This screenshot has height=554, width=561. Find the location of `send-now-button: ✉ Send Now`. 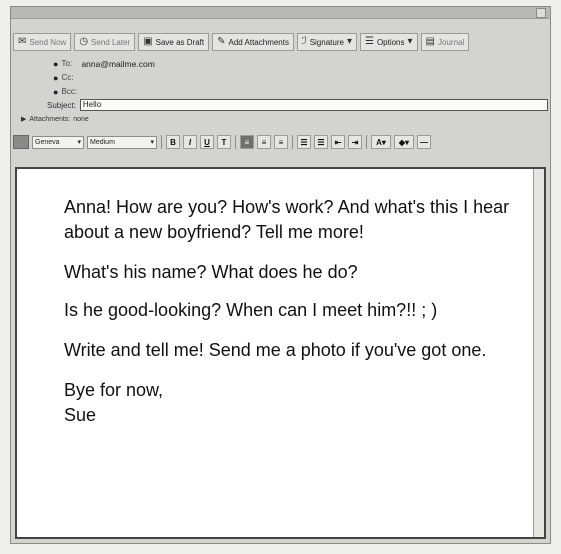

send-now-button: ✉ Send Now is located at coordinates (42, 42).